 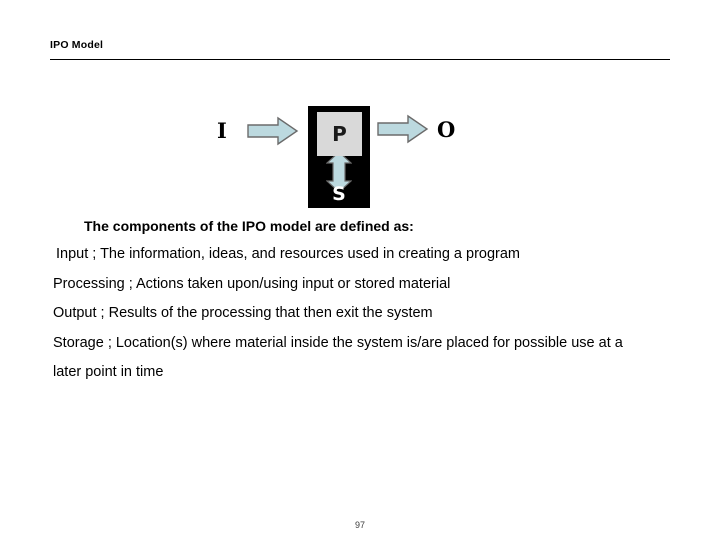 What do you see at coordinates (77, 45) in the screenshot?
I see `page-title: IPO Model` at bounding box center [77, 45].